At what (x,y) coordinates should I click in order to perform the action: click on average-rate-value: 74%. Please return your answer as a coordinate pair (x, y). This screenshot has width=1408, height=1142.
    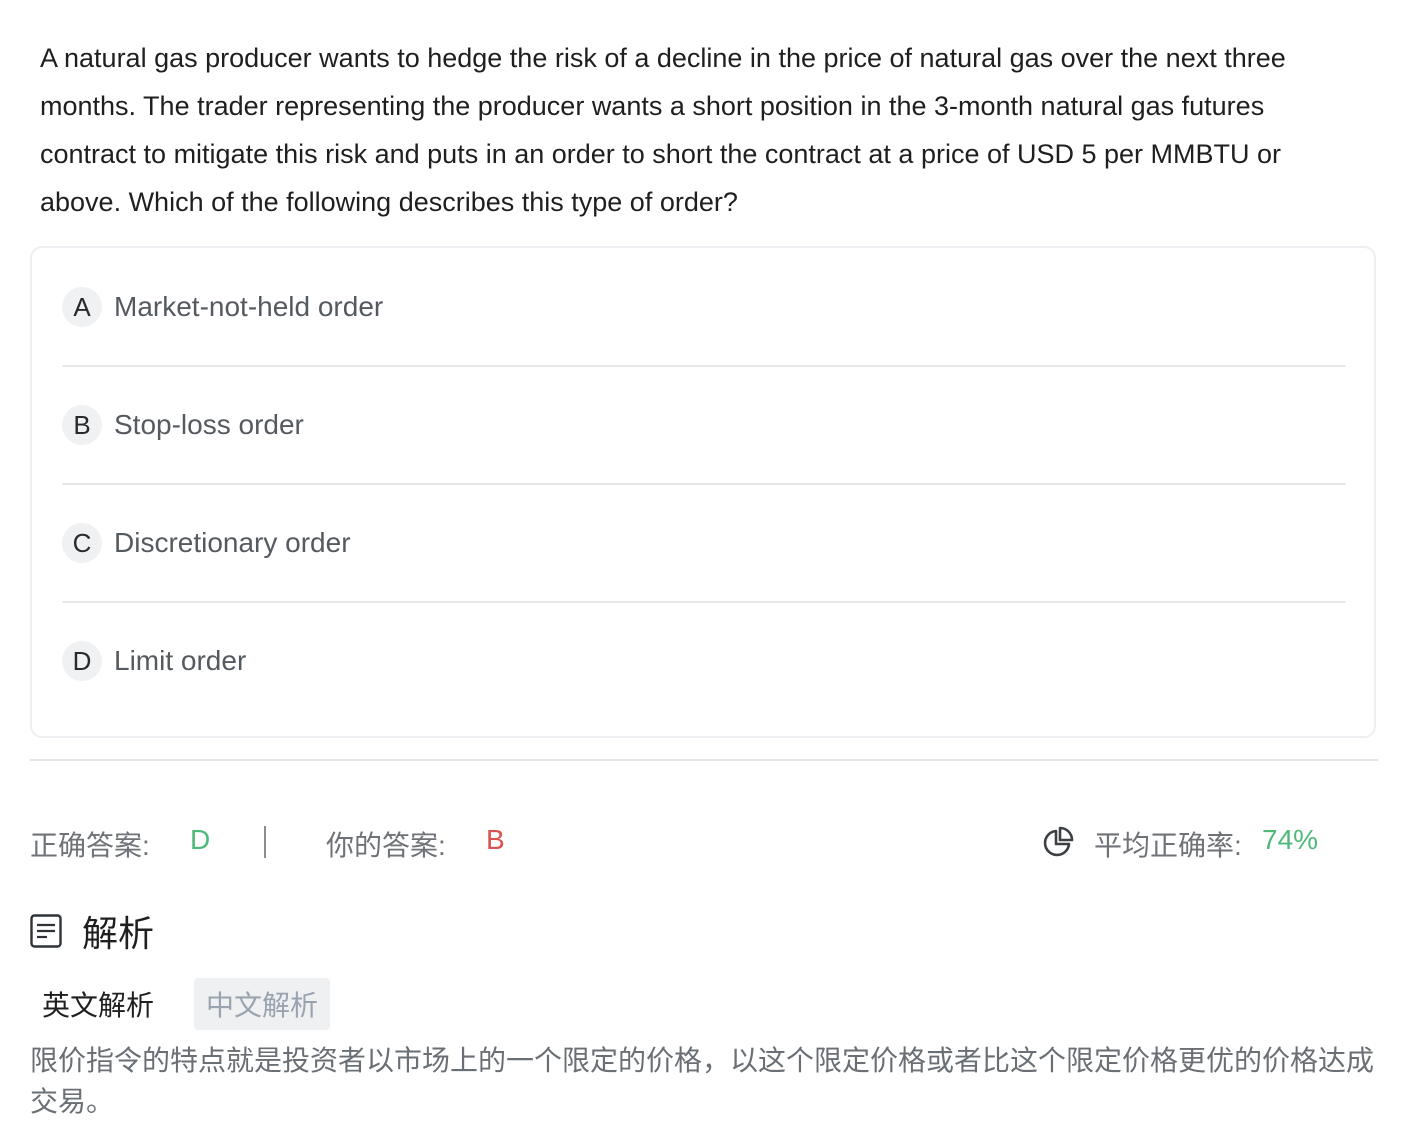
    Looking at the image, I should click on (1290, 839).